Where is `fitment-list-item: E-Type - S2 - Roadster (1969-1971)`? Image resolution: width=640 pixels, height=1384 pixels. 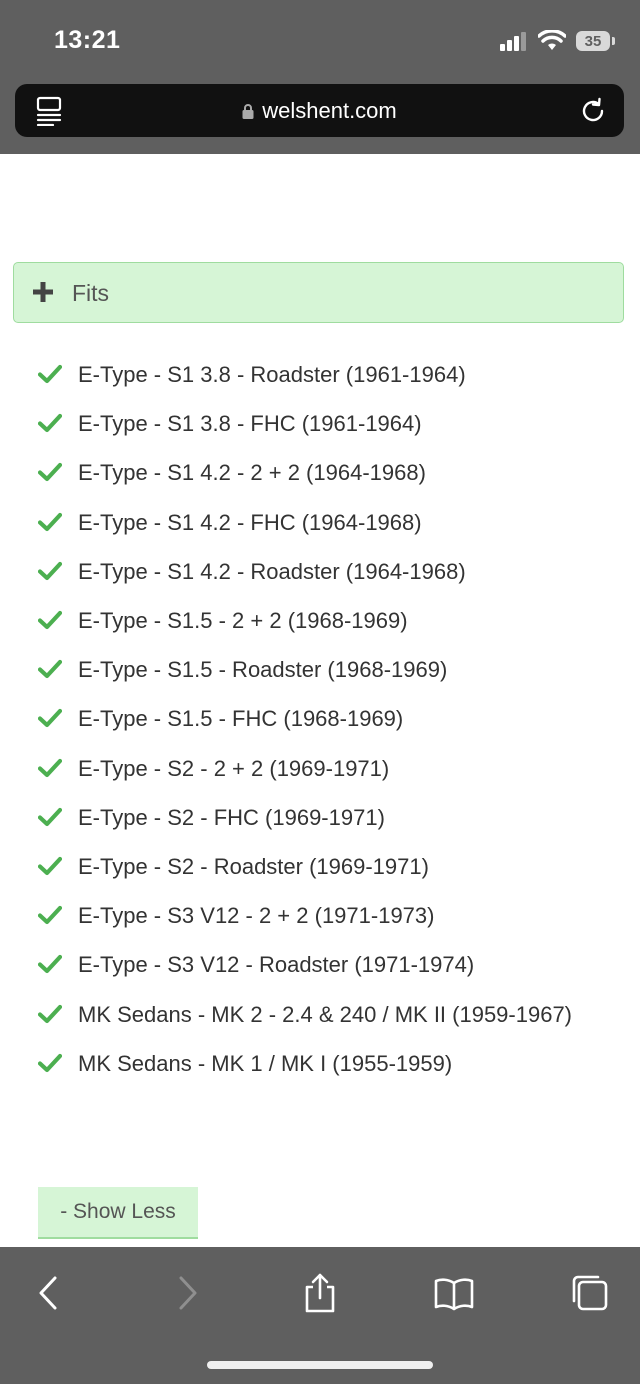 fitment-list-item: E-Type - S2 - Roadster (1969-1971) is located at coordinates (318, 866).